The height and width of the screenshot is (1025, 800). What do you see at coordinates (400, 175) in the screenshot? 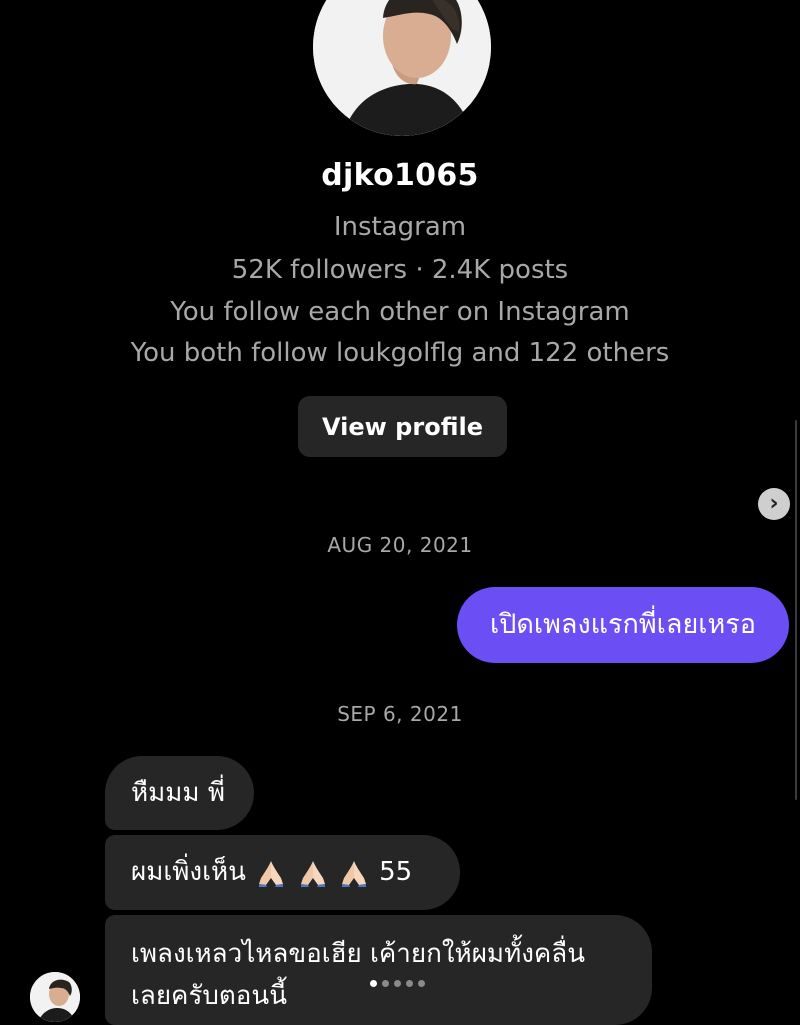
I see `profile-username: djko1065` at bounding box center [400, 175].